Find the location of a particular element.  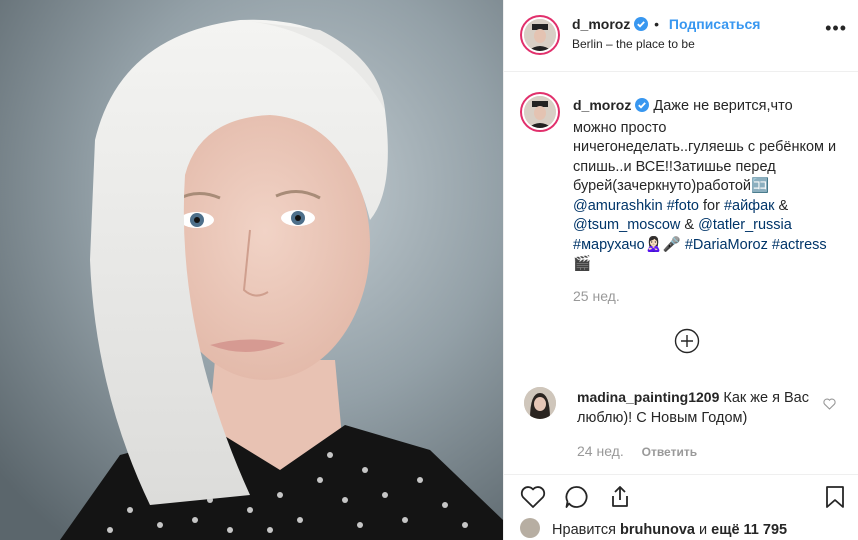

more-options-button: ••• is located at coordinates (836, 28).